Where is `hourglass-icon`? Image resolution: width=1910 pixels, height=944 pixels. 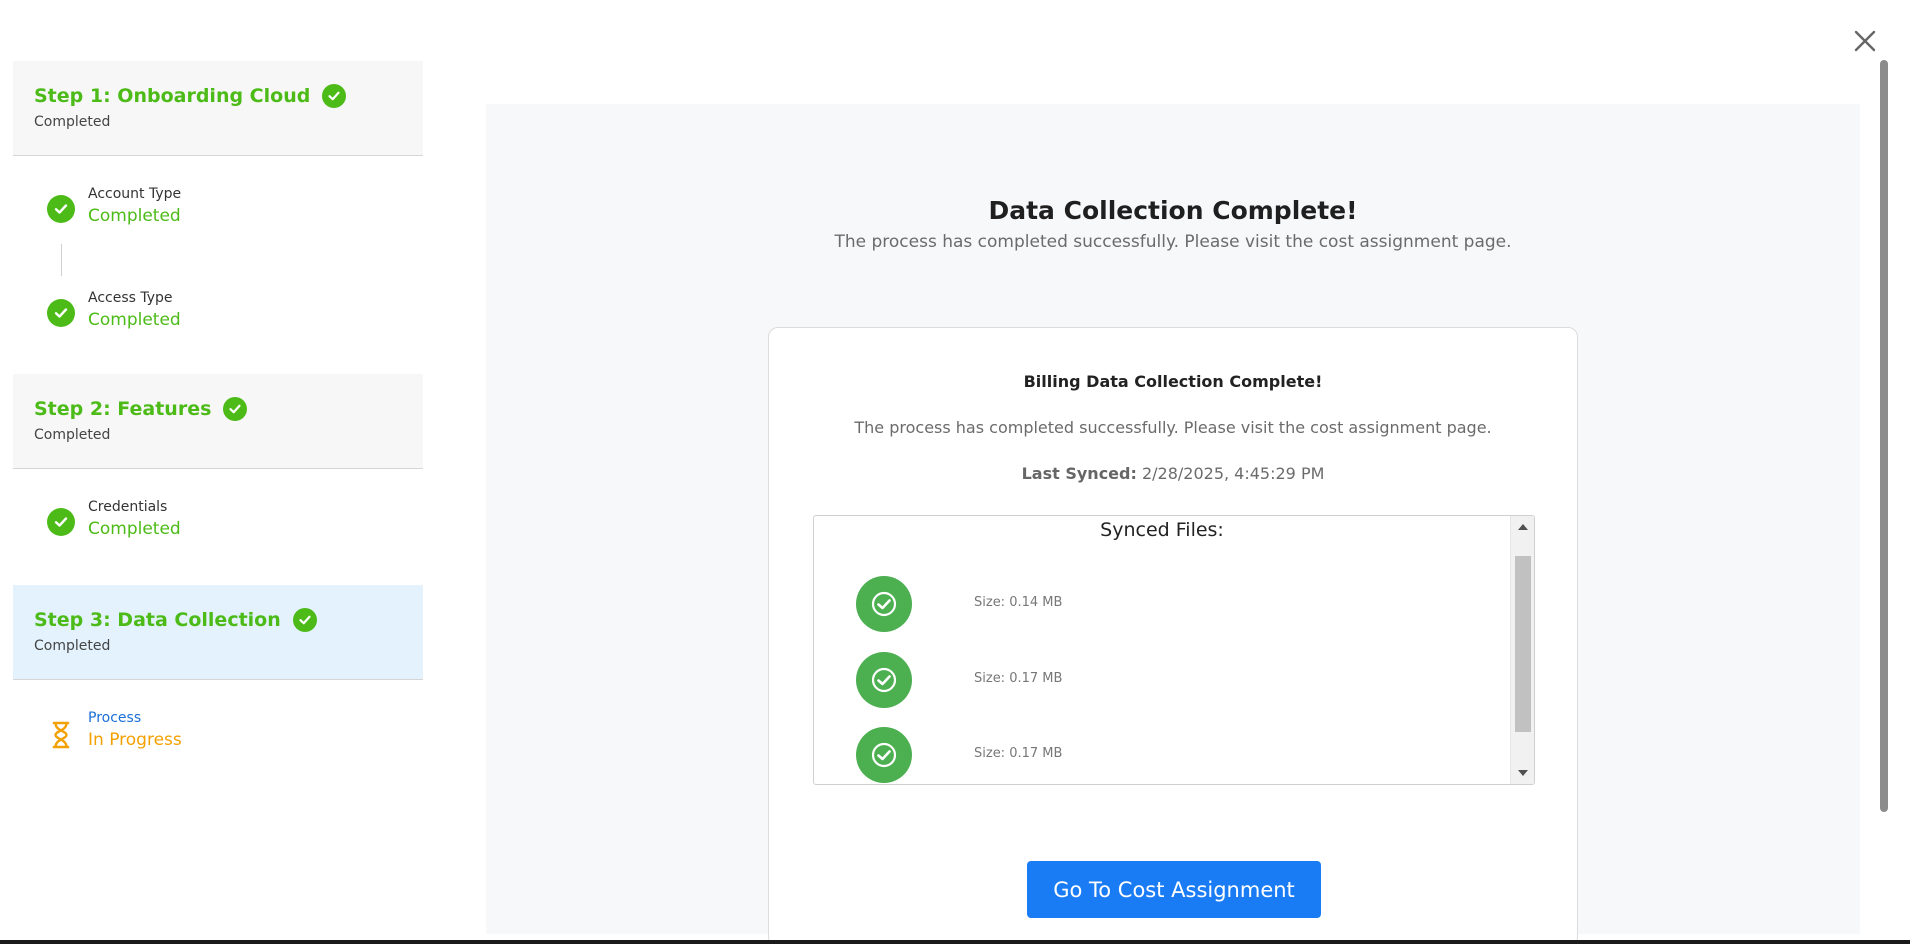
hourglass-icon is located at coordinates (61, 735).